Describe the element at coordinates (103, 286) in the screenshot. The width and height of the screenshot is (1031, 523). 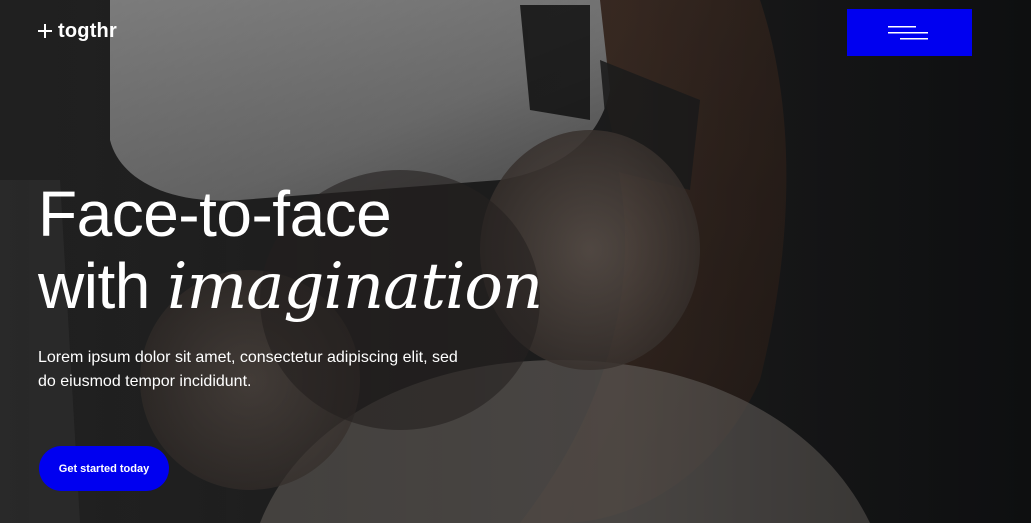
I see `headline-line-2-prefix: with` at that location.